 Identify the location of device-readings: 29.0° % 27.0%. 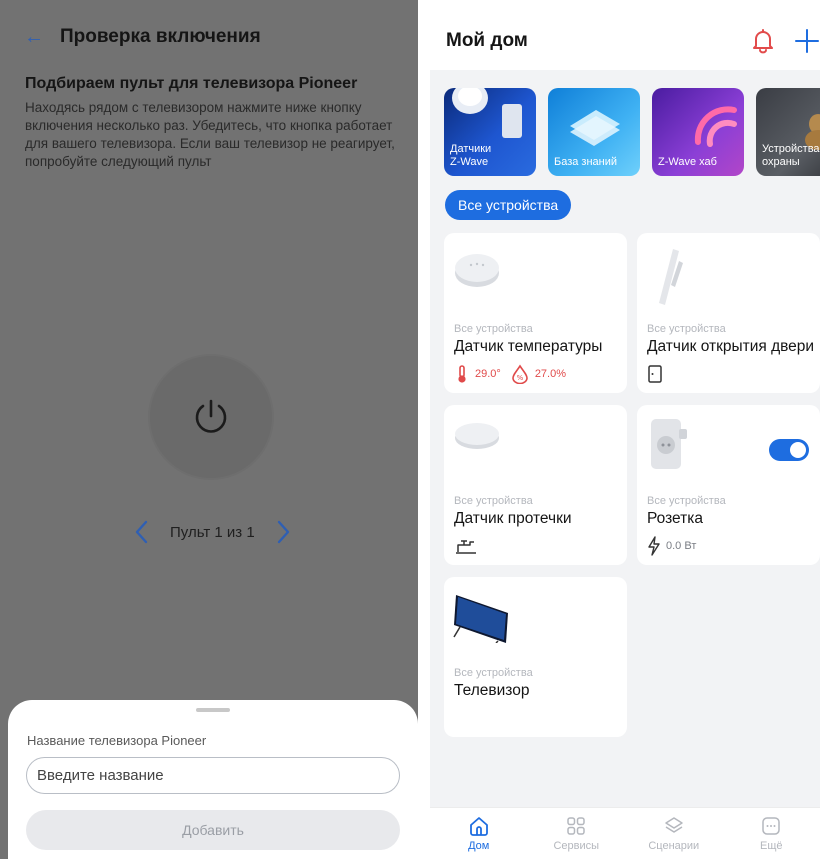
(510, 374).